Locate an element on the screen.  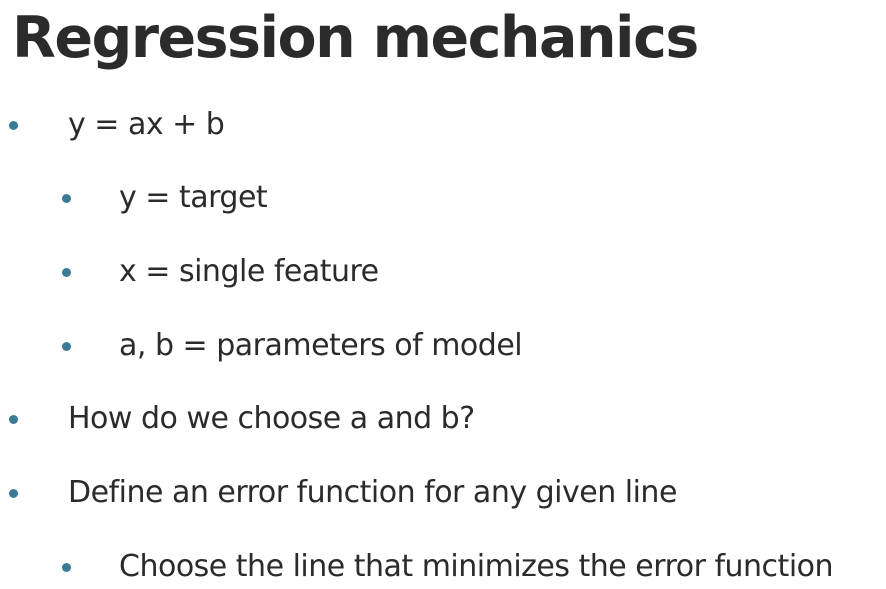
sub-bullet-item: y = target is located at coordinates (443, 198).